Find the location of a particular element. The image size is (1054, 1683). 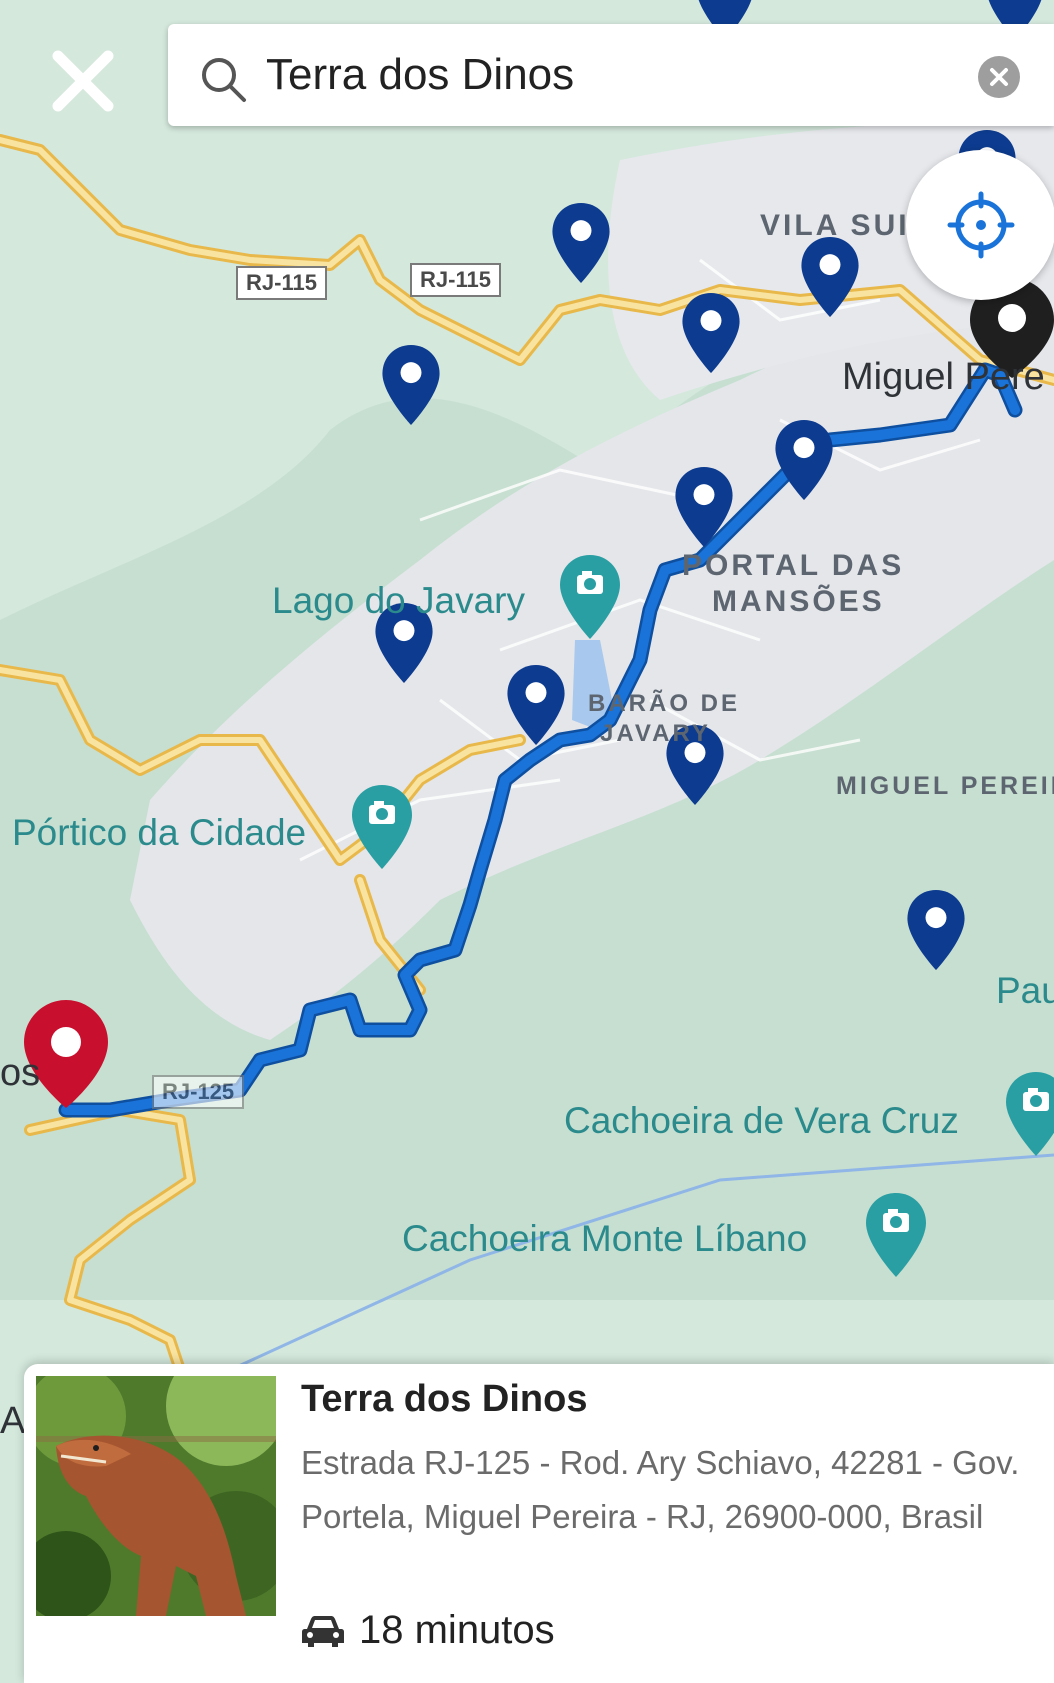

map-label-partial-os: os is located at coordinates (20, 1073).